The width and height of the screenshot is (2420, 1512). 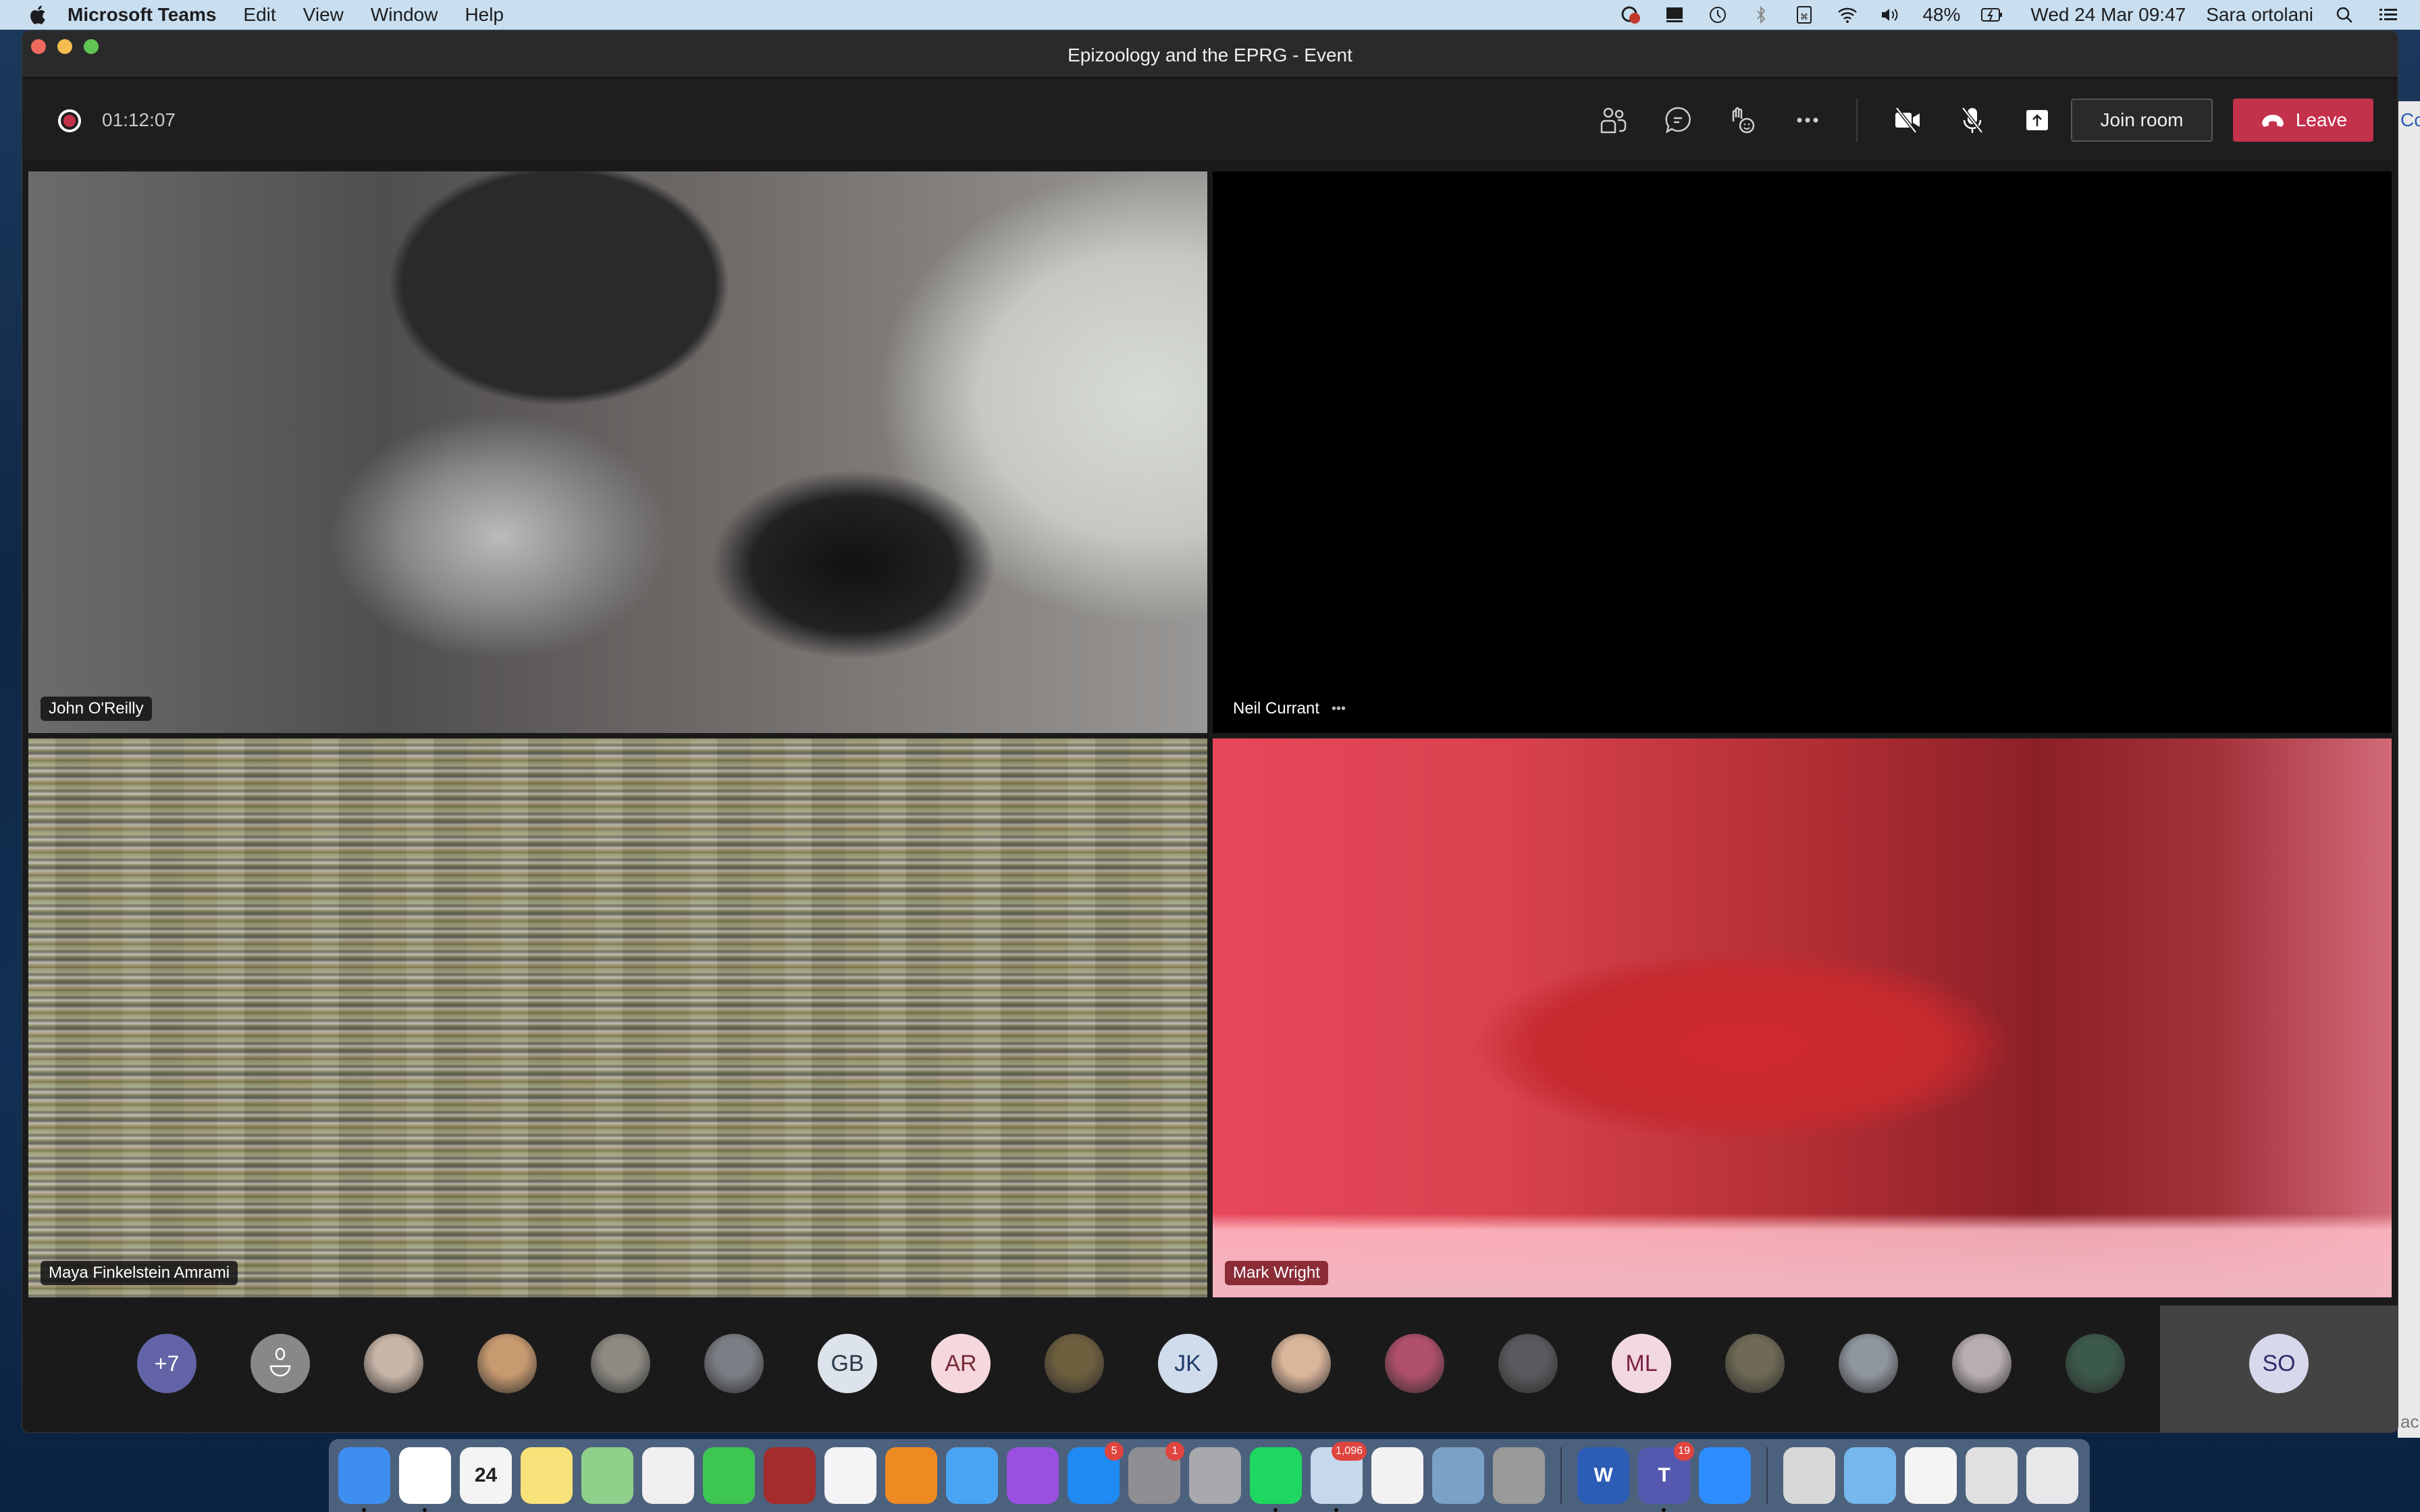 I want to click on participants-button, so click(x=1613, y=120).